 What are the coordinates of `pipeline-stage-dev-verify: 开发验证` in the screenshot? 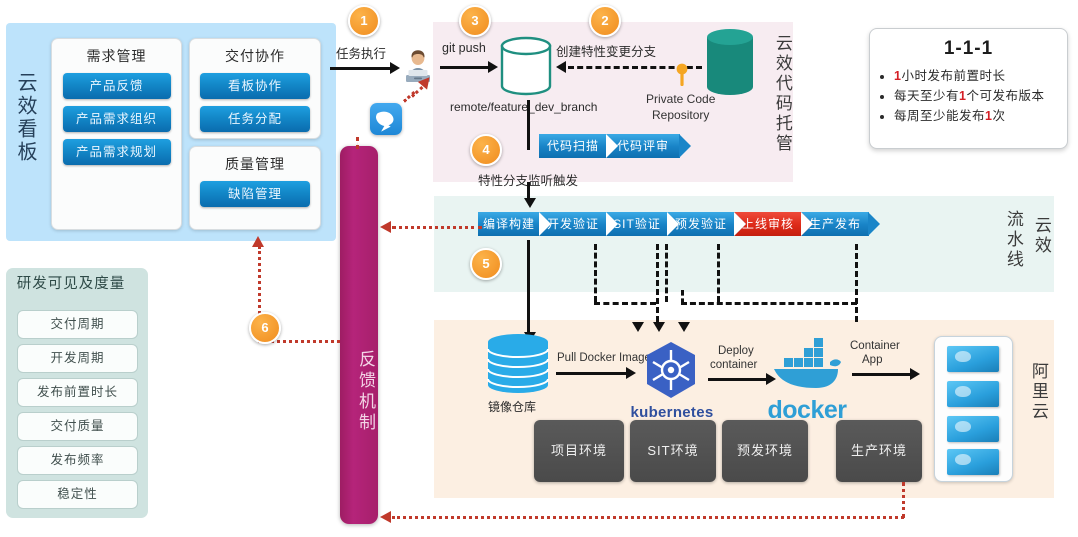 It's located at (578, 224).